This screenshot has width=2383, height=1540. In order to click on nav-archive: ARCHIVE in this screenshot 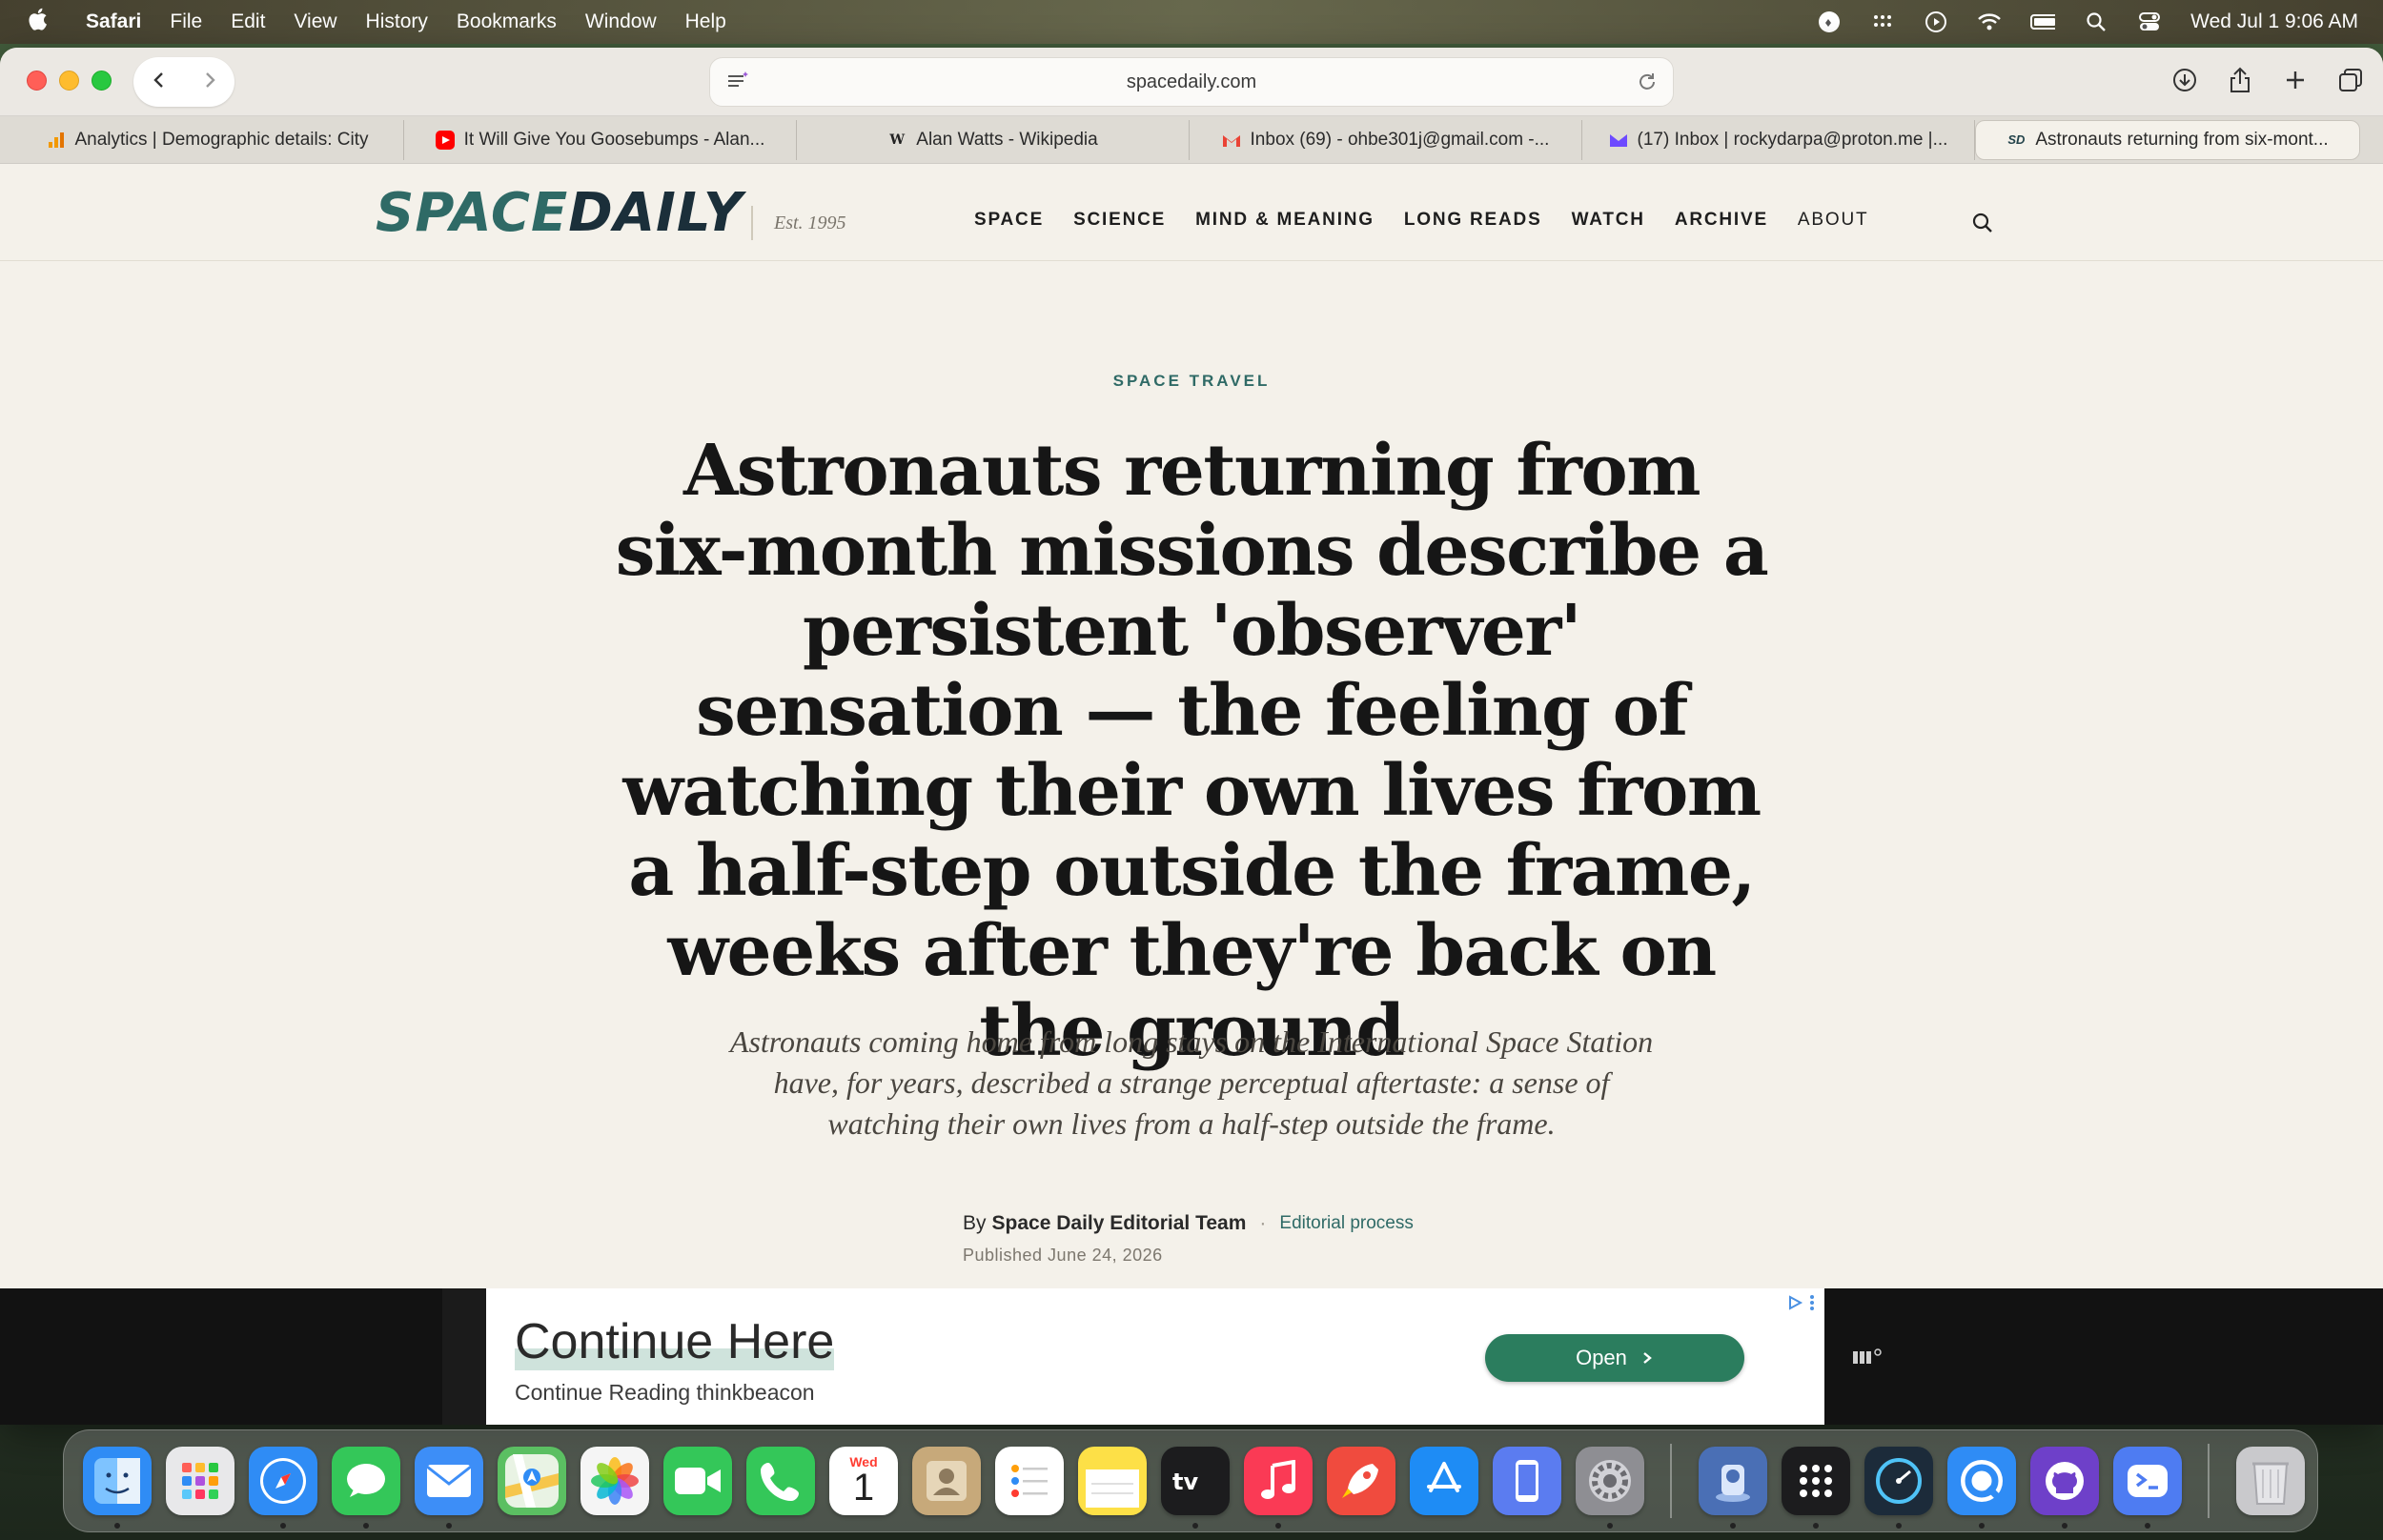, I will do `click(1722, 220)`.